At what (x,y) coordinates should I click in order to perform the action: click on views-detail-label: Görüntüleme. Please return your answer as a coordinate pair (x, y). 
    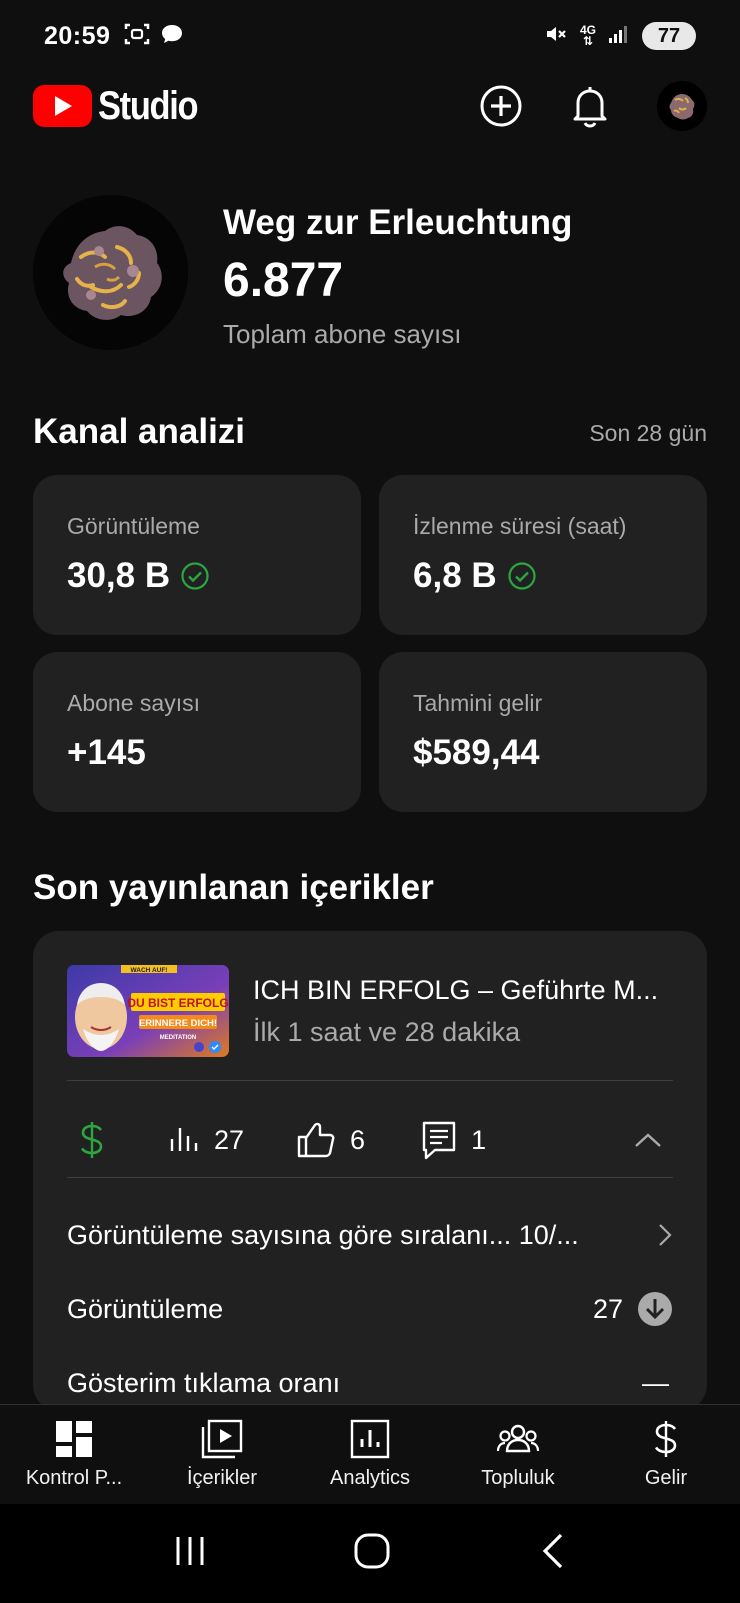
    Looking at the image, I should click on (145, 1308).